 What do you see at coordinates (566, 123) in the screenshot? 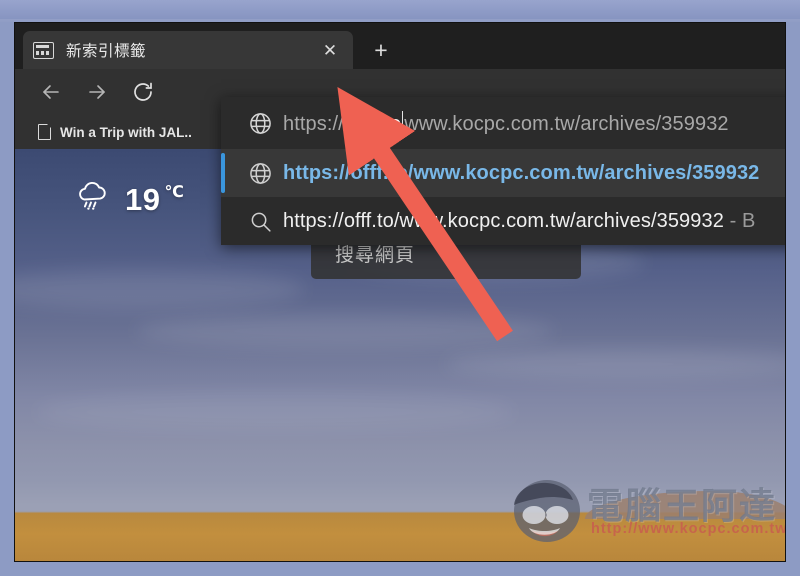
I see `url-suffix: www.kocpc.com.tw/archives/359932` at bounding box center [566, 123].